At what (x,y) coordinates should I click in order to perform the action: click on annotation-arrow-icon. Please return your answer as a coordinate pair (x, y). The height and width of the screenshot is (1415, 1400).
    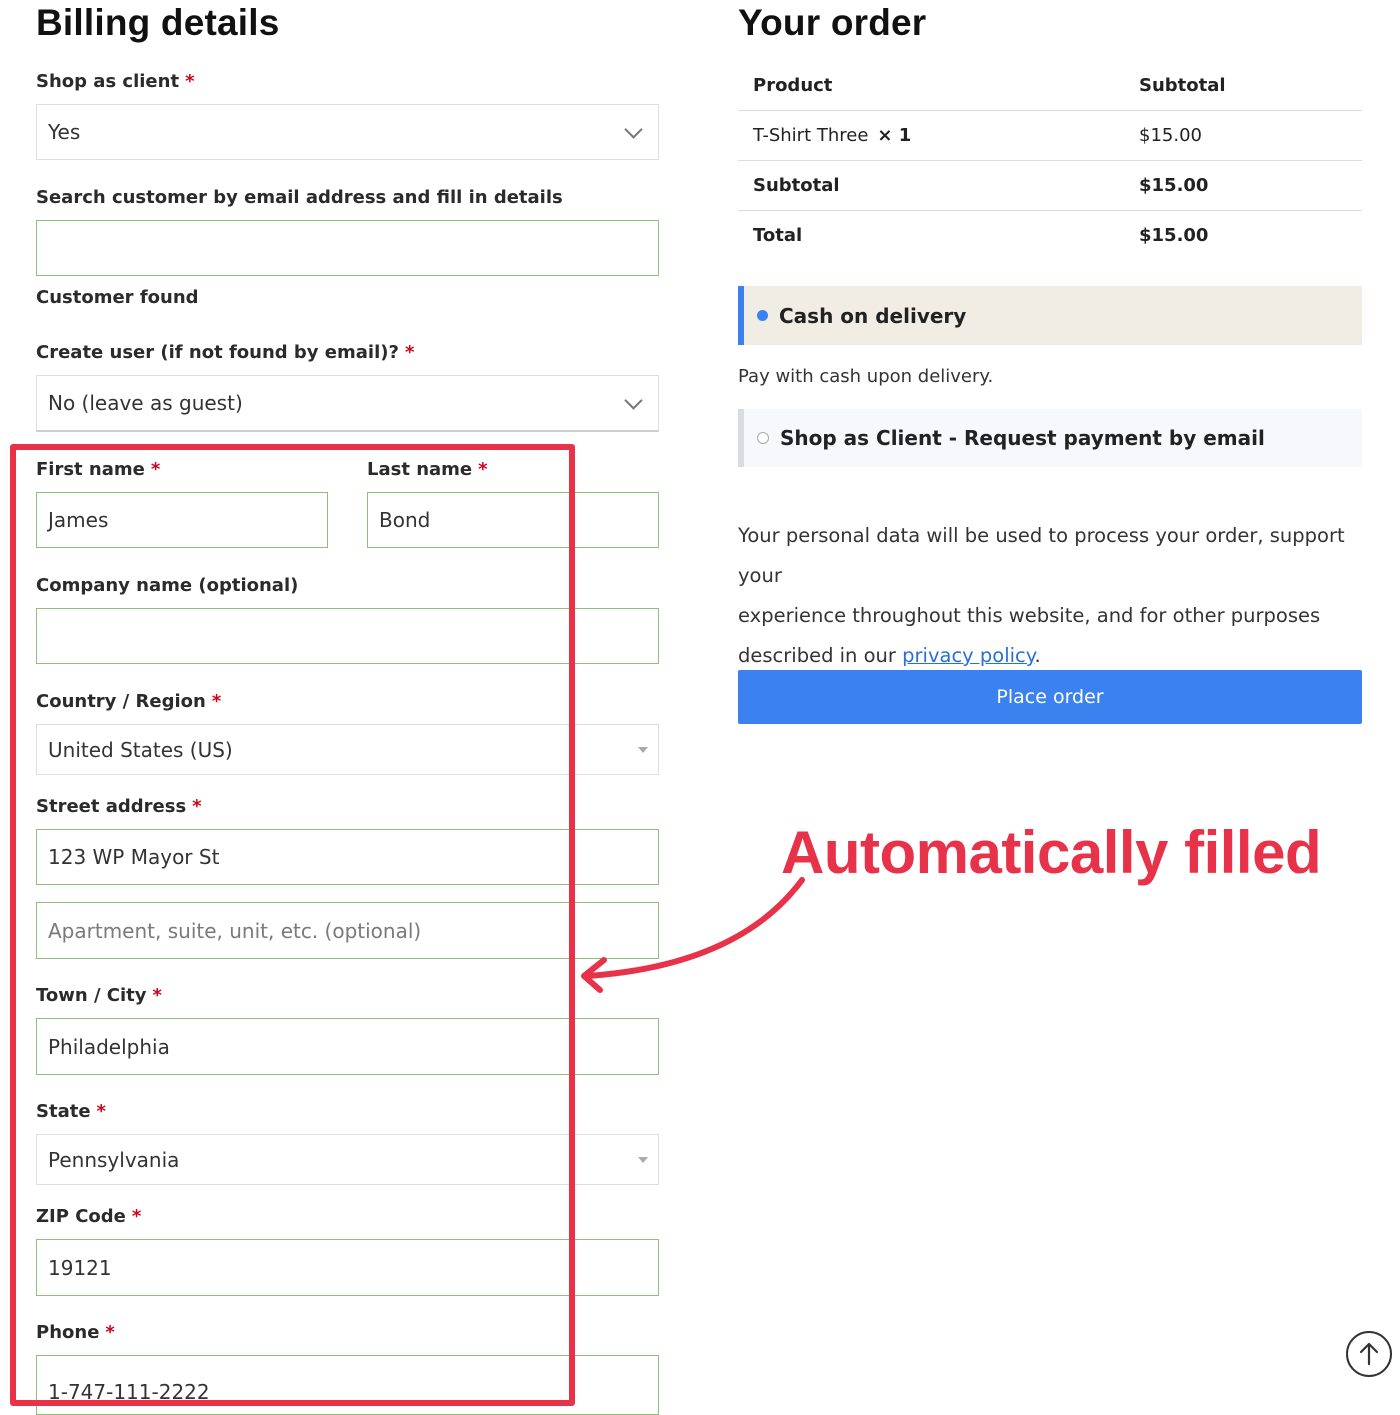
    Looking at the image, I should click on (693, 935).